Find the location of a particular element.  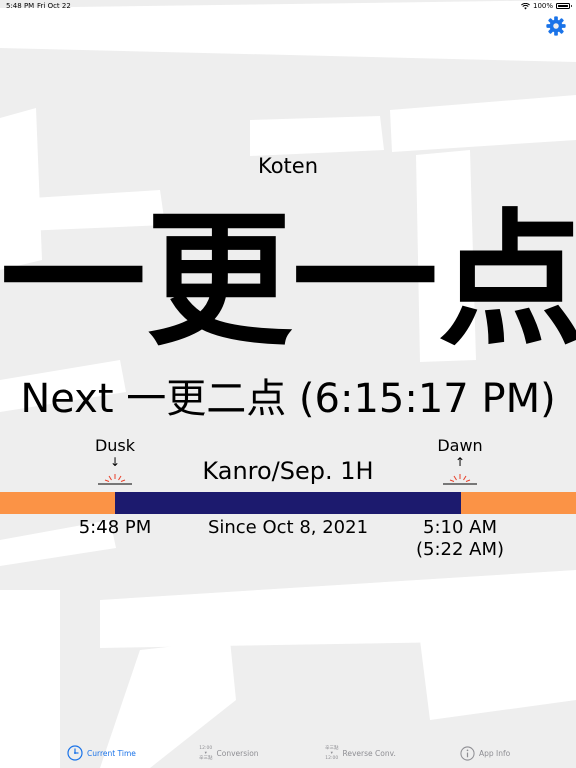

tab-current-time-label: Current Time is located at coordinates (111, 753).